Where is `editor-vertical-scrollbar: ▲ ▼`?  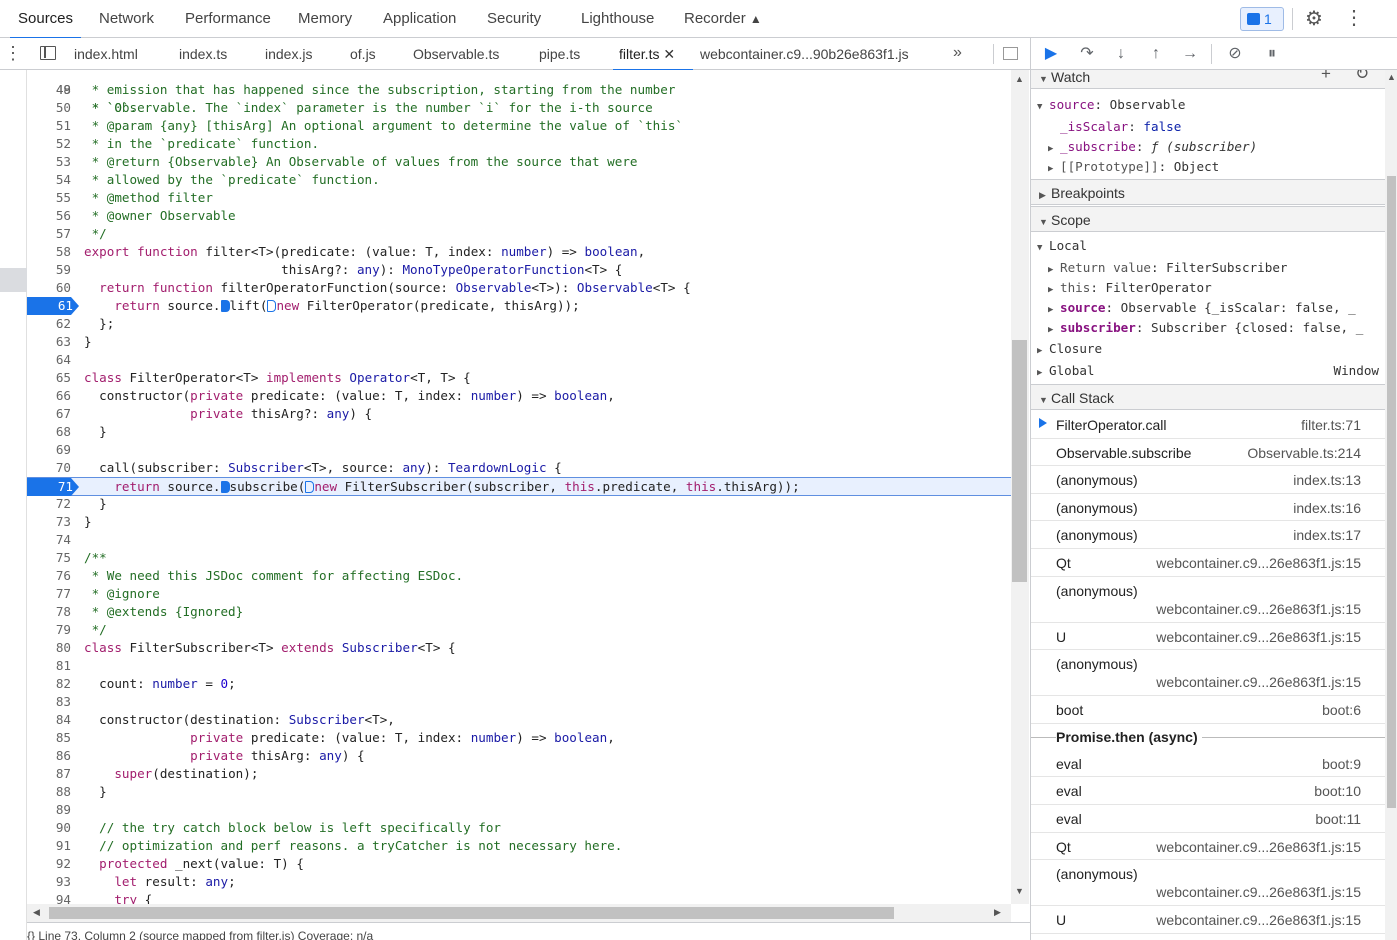 editor-vertical-scrollbar: ▲ ▼ is located at coordinates (1020, 487).